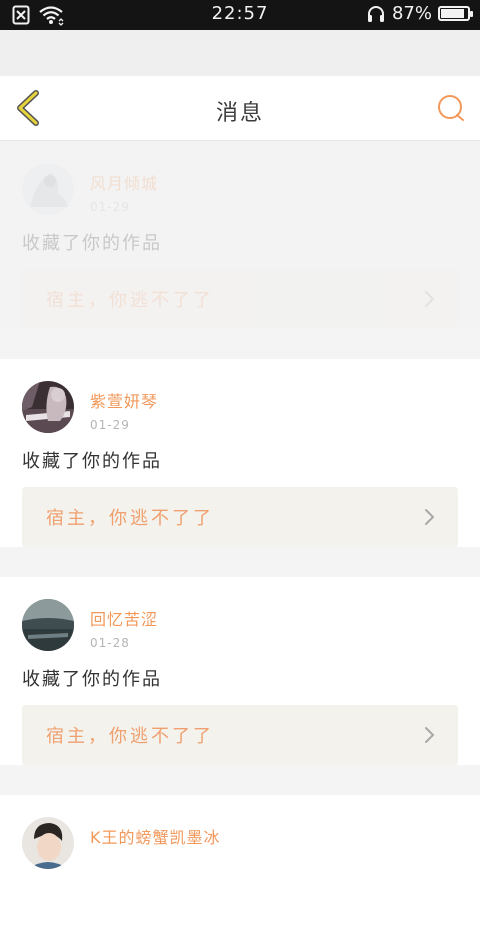  Describe the element at coordinates (451, 108) in the screenshot. I see `search-icon` at that location.